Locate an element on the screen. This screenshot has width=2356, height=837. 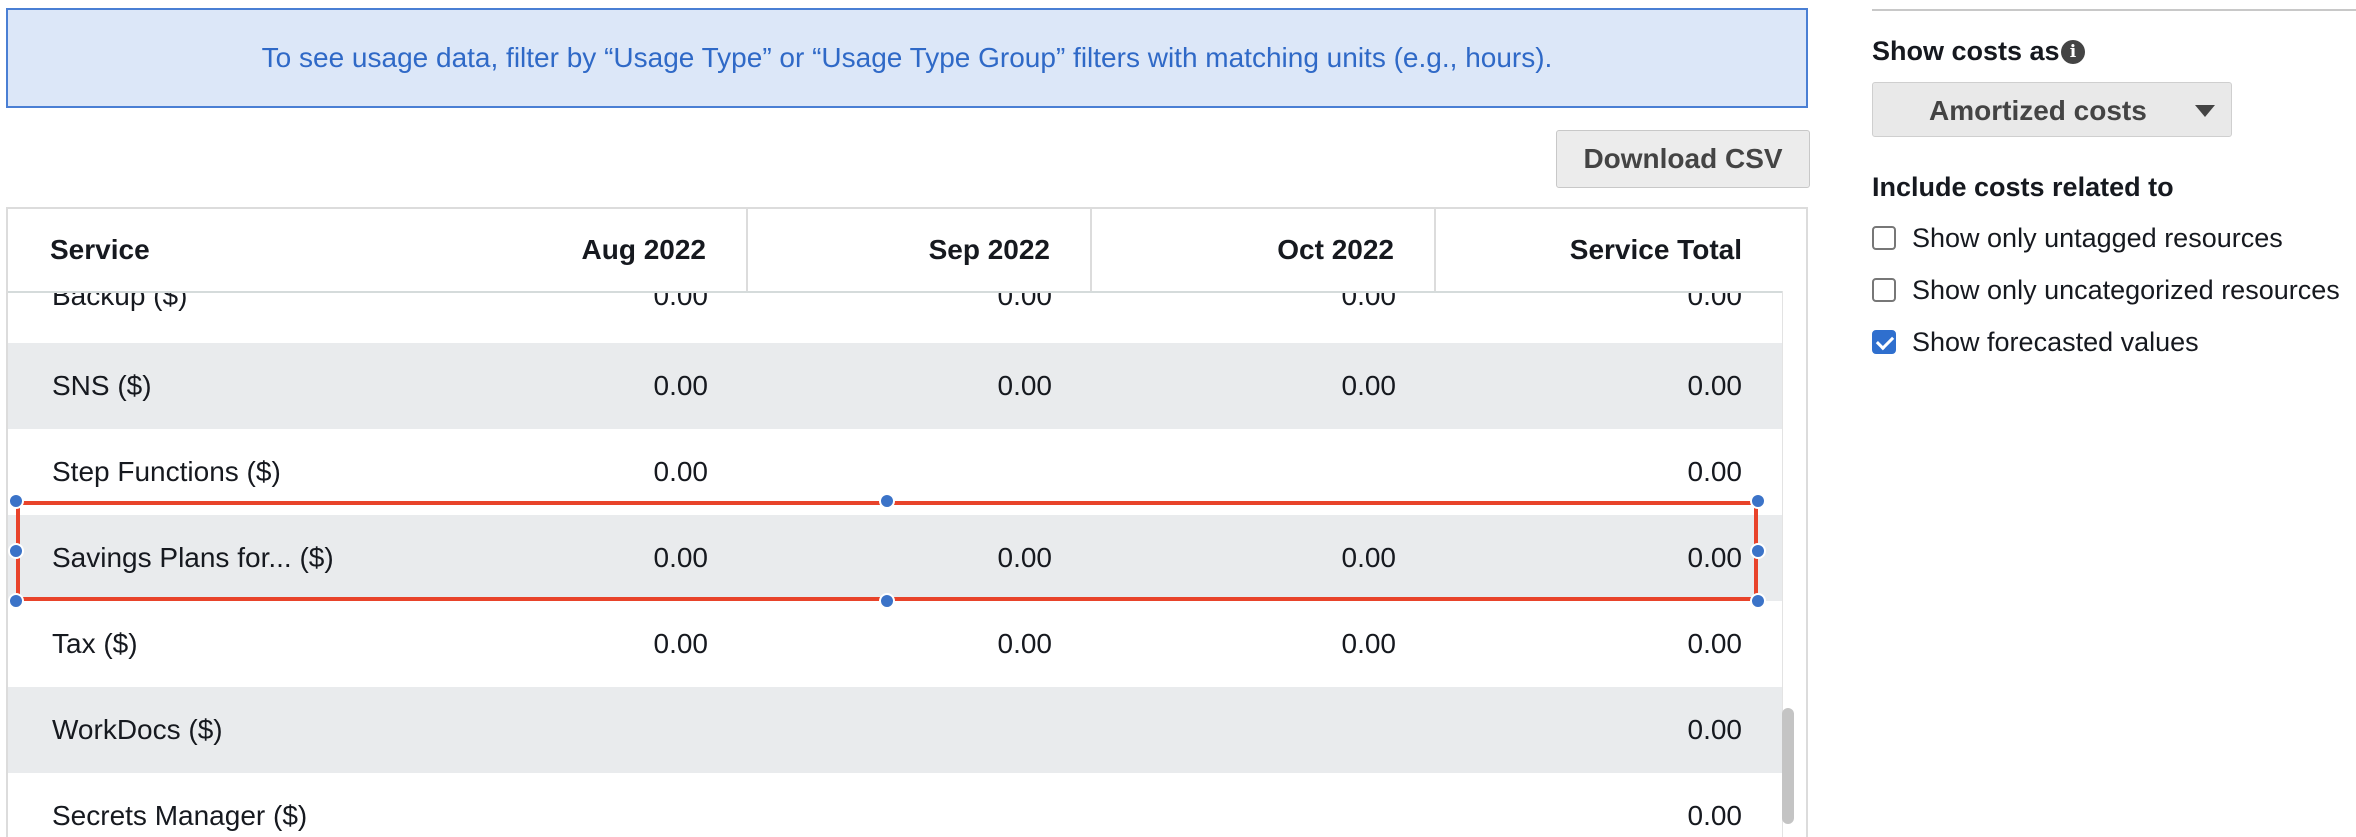
service-name-cell: Tax ($) is located at coordinates (95, 643).